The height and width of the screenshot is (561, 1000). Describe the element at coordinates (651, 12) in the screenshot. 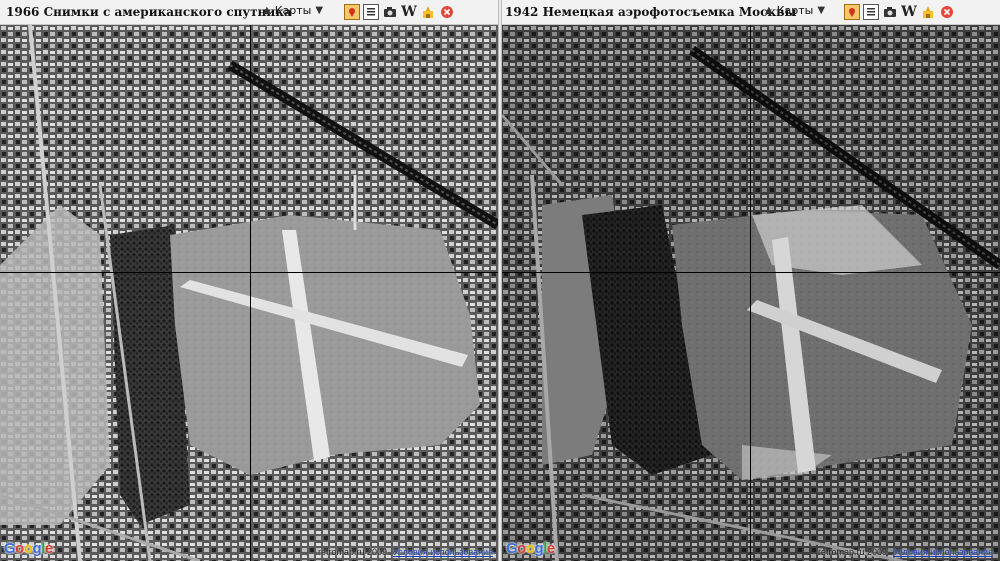

I see `right-map-title: 1942 Немецкая аэрофотосъемка Москвы` at that location.